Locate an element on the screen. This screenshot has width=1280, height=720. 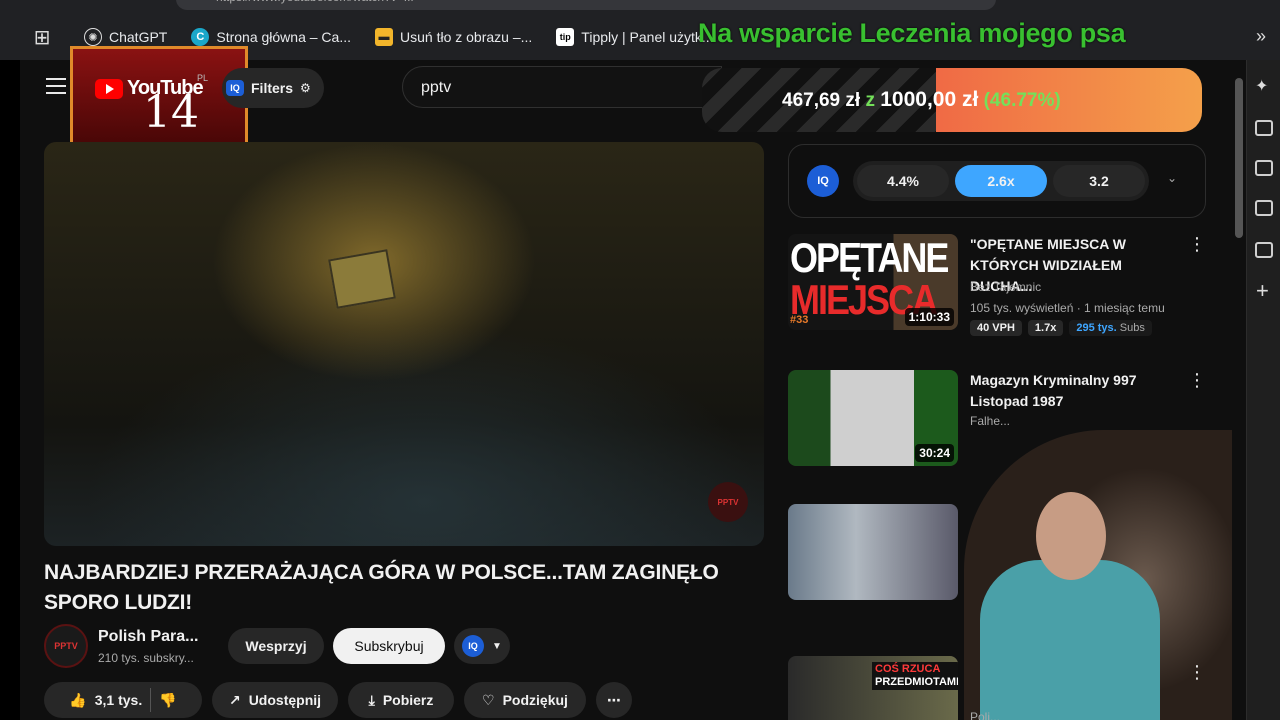
search-input: pptv is located at coordinates (562, 87).